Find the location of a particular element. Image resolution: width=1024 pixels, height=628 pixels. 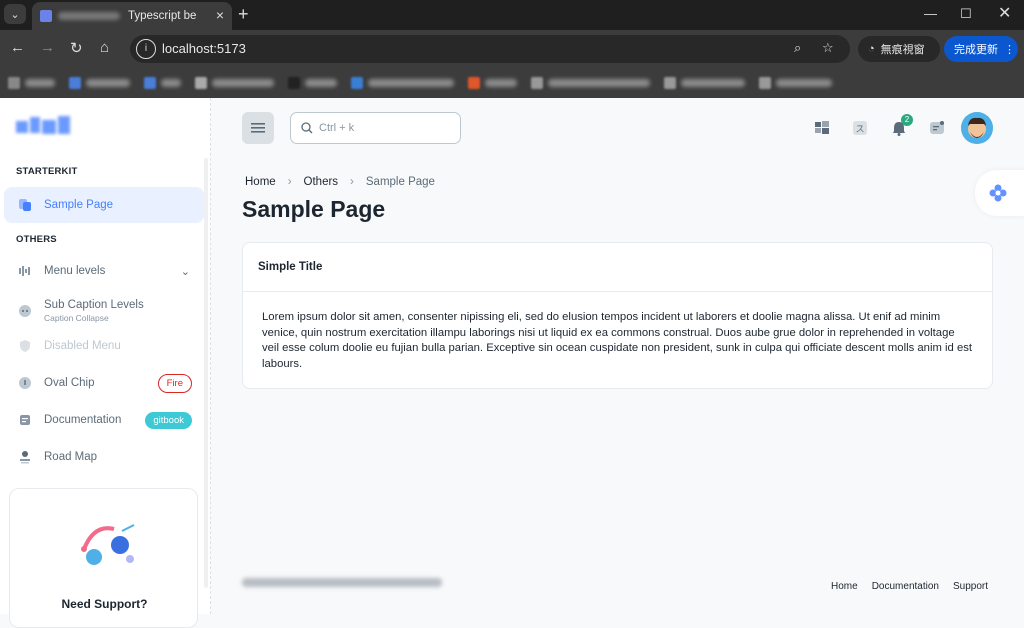

sidebar-item-menu-levels: Menu levels ⌄ is located at coordinates (104, 271).